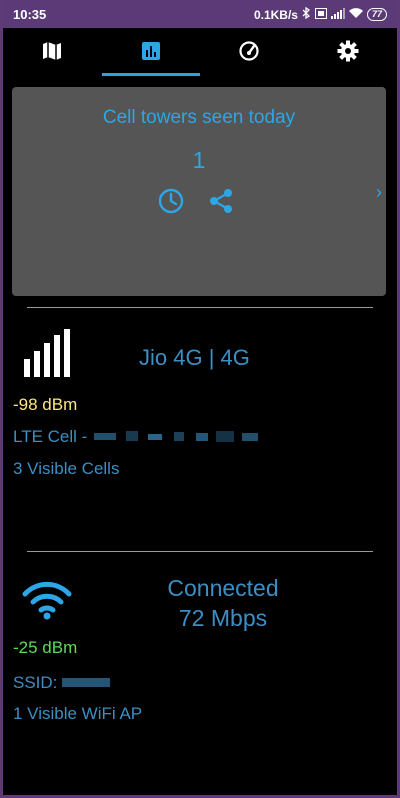  Describe the element at coordinates (182, 438) in the screenshot. I see `redacted-cell-id` at that location.